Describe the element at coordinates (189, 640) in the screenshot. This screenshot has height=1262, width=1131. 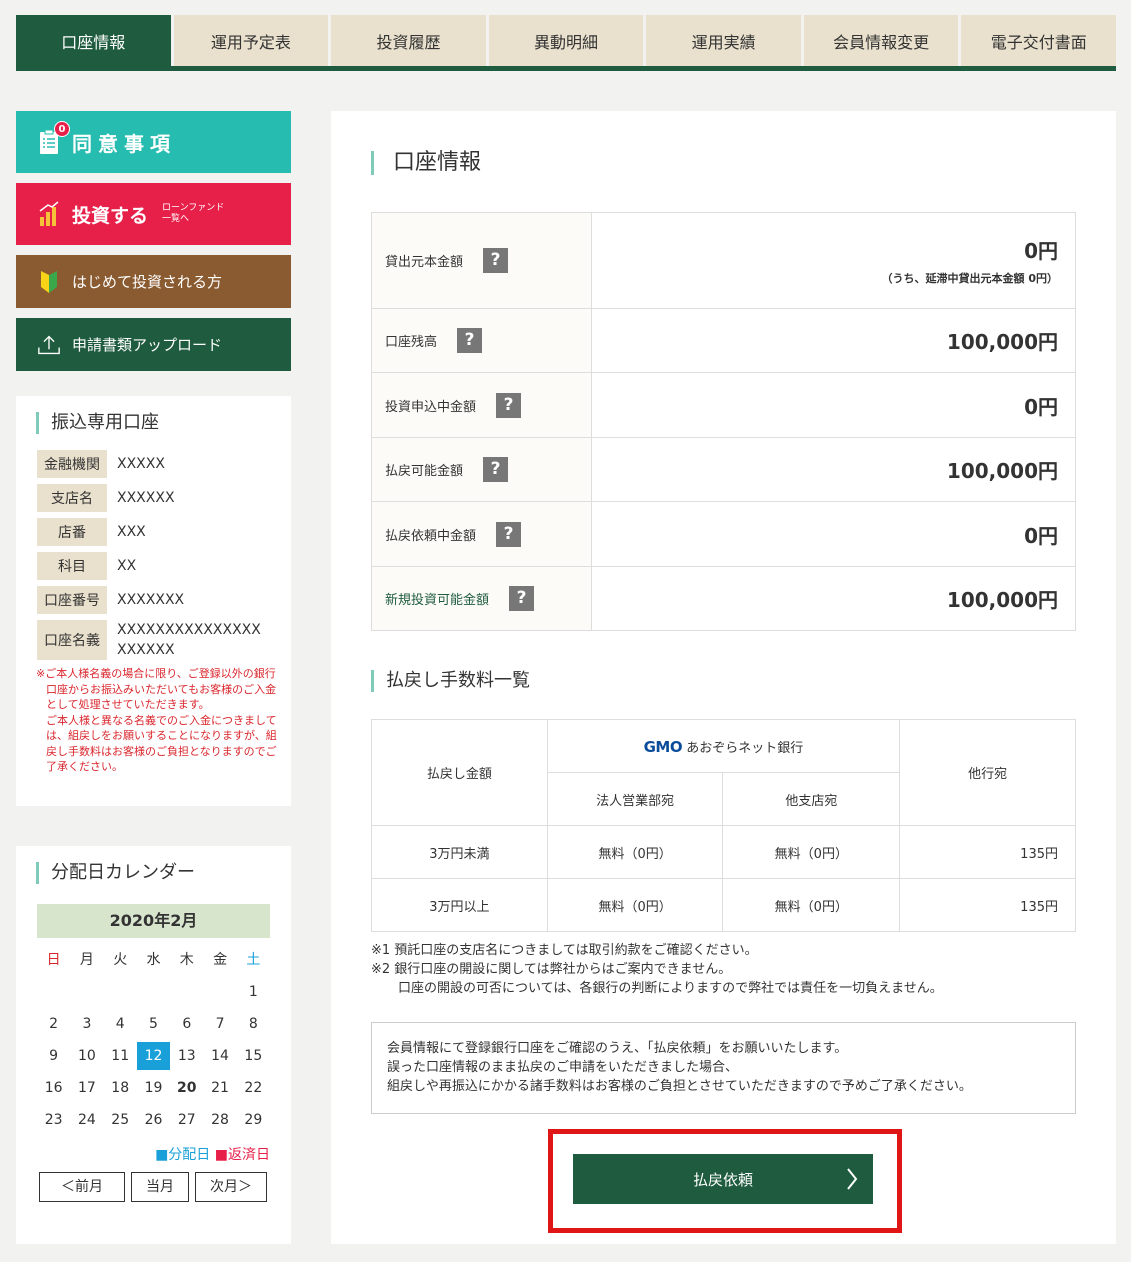
I see `bank-value: XXXXXXXXXXXXXXXXXXXXX` at that location.